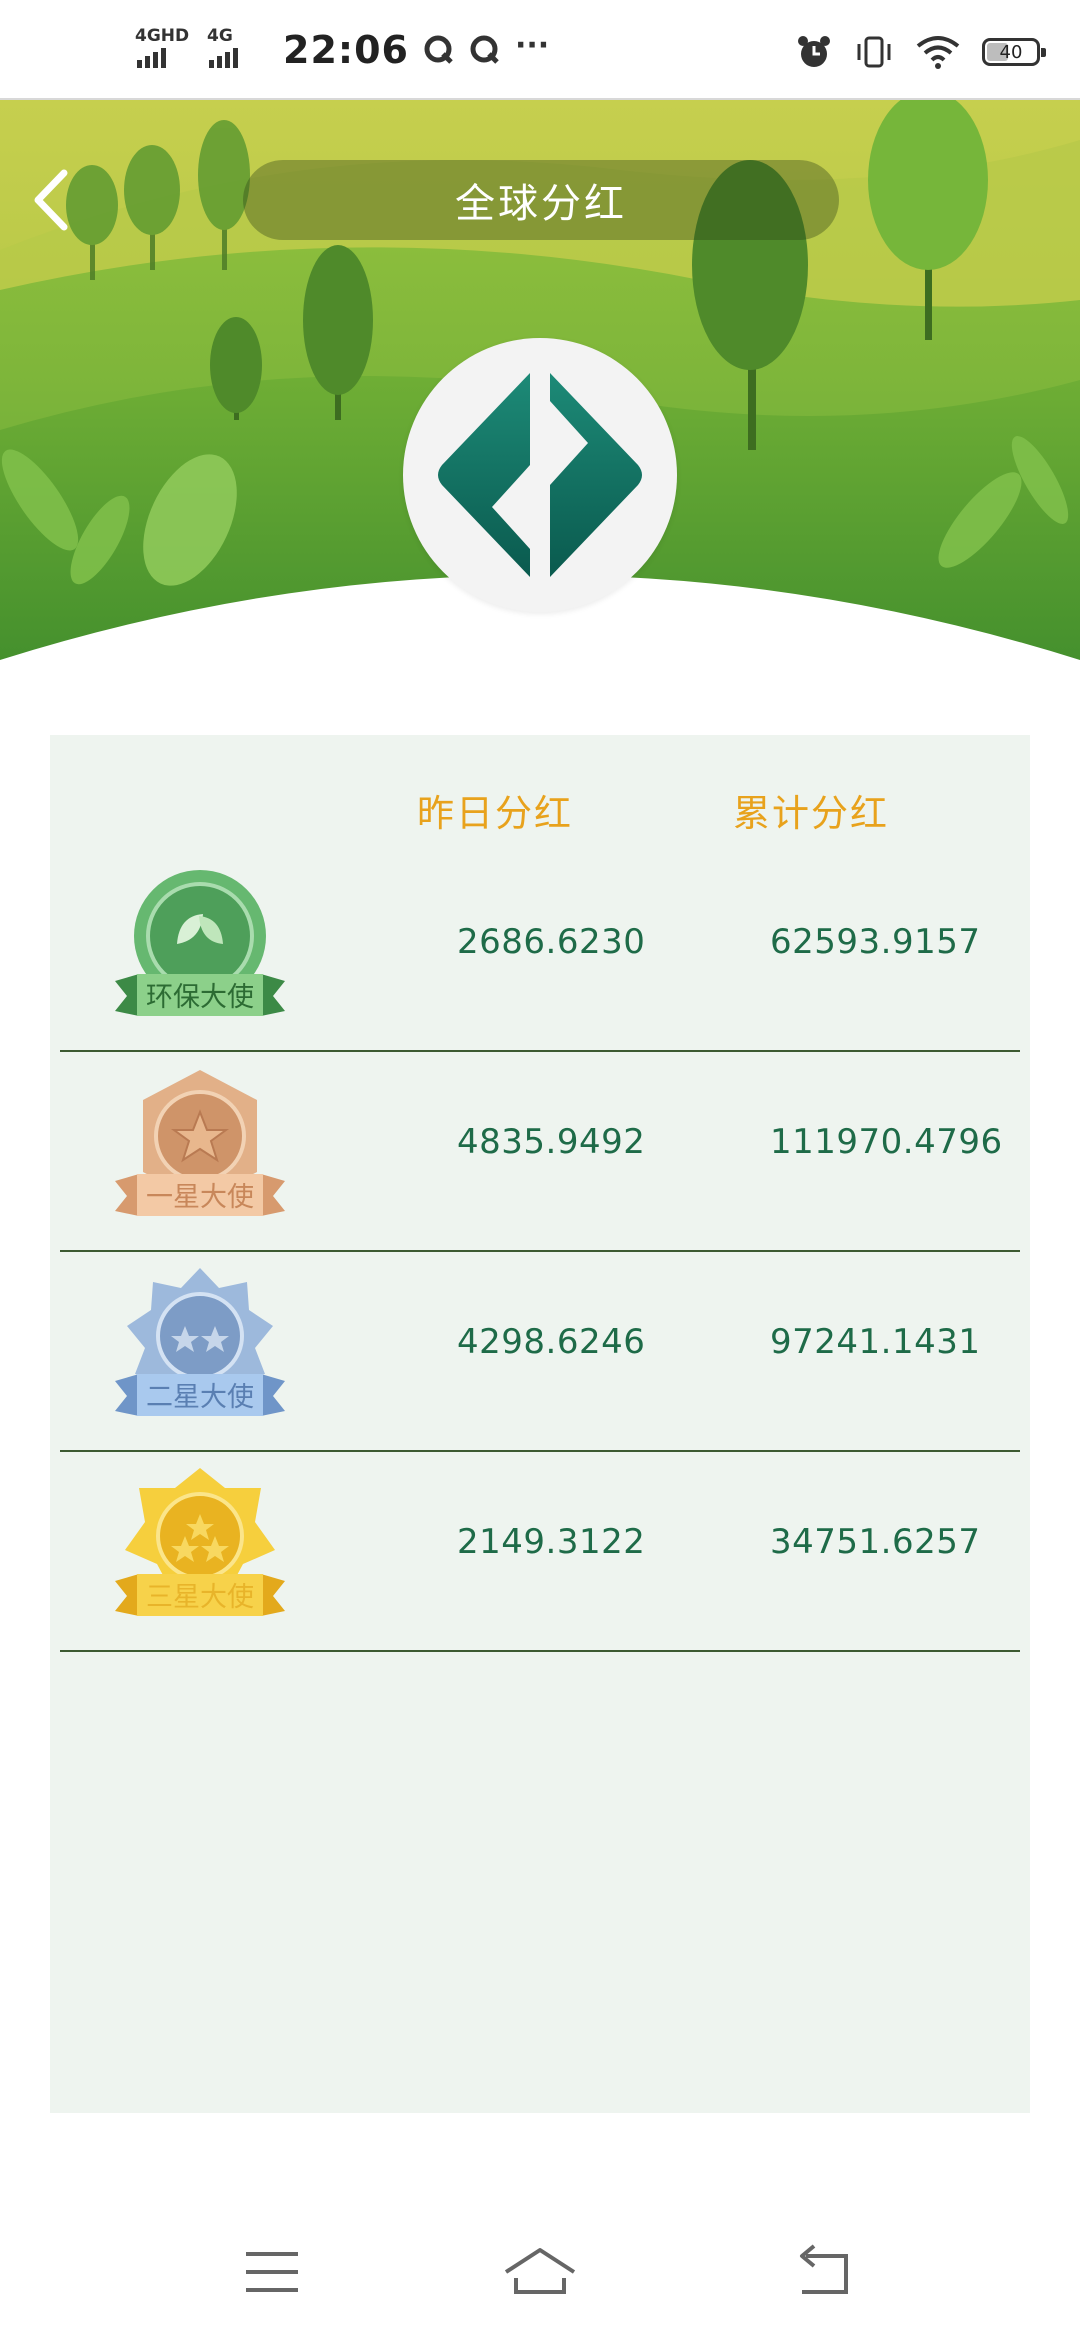 The height and width of the screenshot is (2340, 1080). What do you see at coordinates (551, 1542) in the screenshot?
I see `yesterday-dividend-value: 2149.3122` at bounding box center [551, 1542].